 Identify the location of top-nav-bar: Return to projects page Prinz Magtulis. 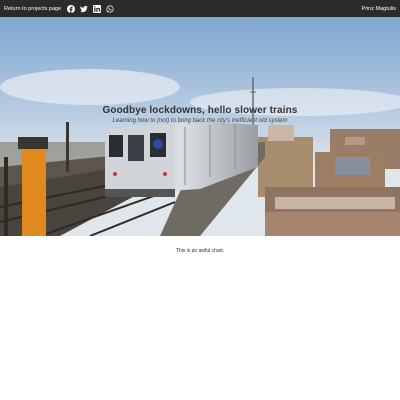
(200, 8).